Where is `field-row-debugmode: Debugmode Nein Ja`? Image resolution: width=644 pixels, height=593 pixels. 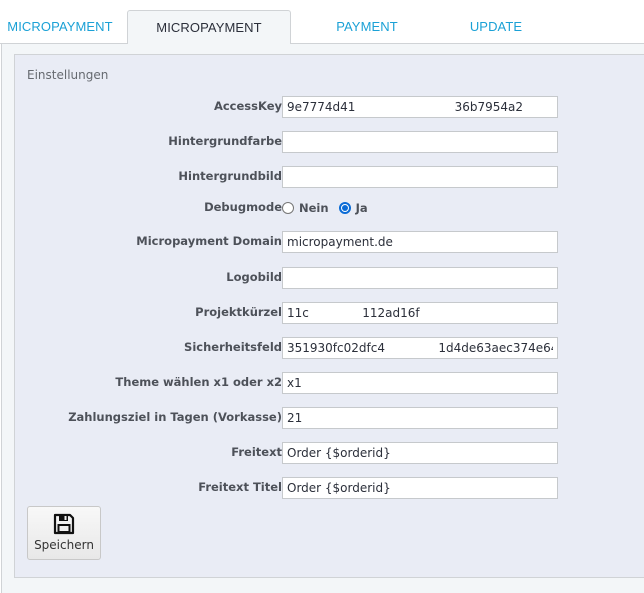
field-row-debugmode: Debugmode Nein Ja is located at coordinates (329, 208).